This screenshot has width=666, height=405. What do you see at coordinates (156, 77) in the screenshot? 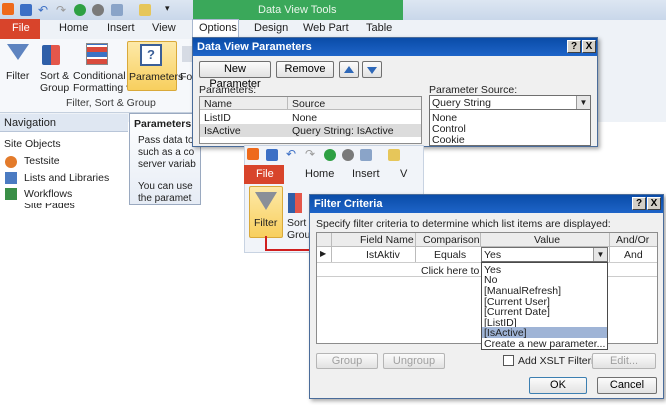
I see `parameters-label: Parameters` at bounding box center [156, 77].